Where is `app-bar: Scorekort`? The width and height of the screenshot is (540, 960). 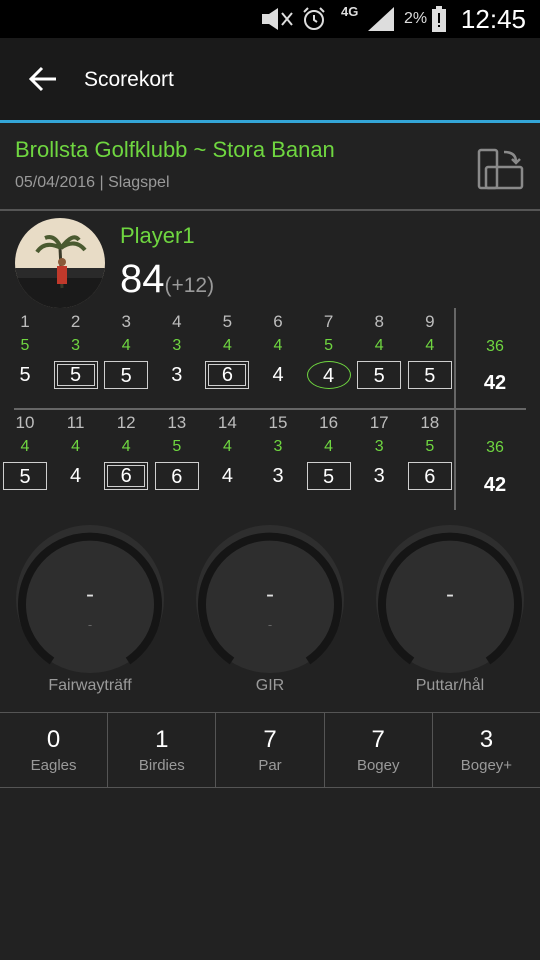
app-bar: Scorekort is located at coordinates (270, 79).